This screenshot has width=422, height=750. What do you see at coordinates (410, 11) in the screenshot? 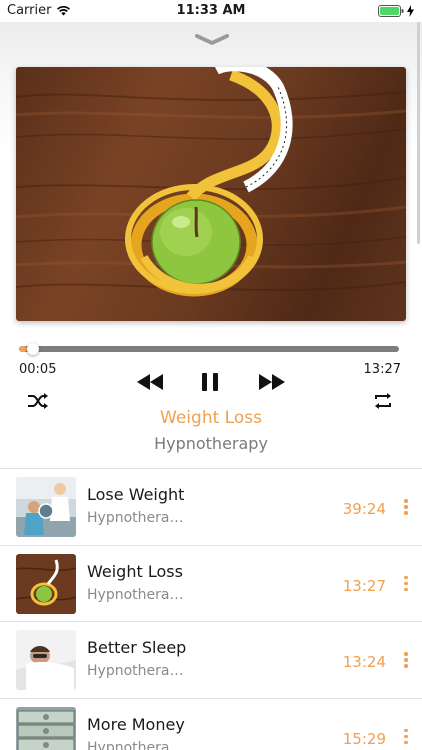
I see `charging-icon` at bounding box center [410, 11].